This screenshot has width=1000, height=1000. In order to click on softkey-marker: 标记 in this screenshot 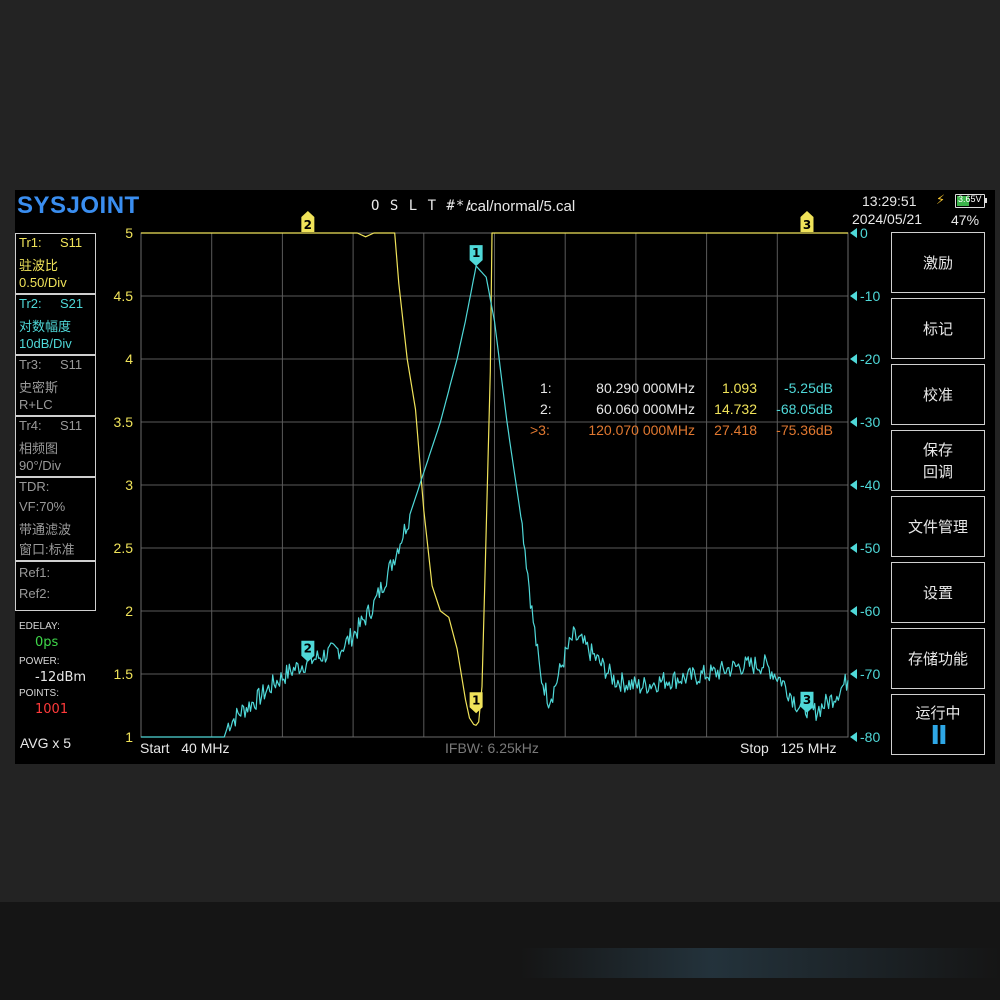, I will do `click(938, 328)`.